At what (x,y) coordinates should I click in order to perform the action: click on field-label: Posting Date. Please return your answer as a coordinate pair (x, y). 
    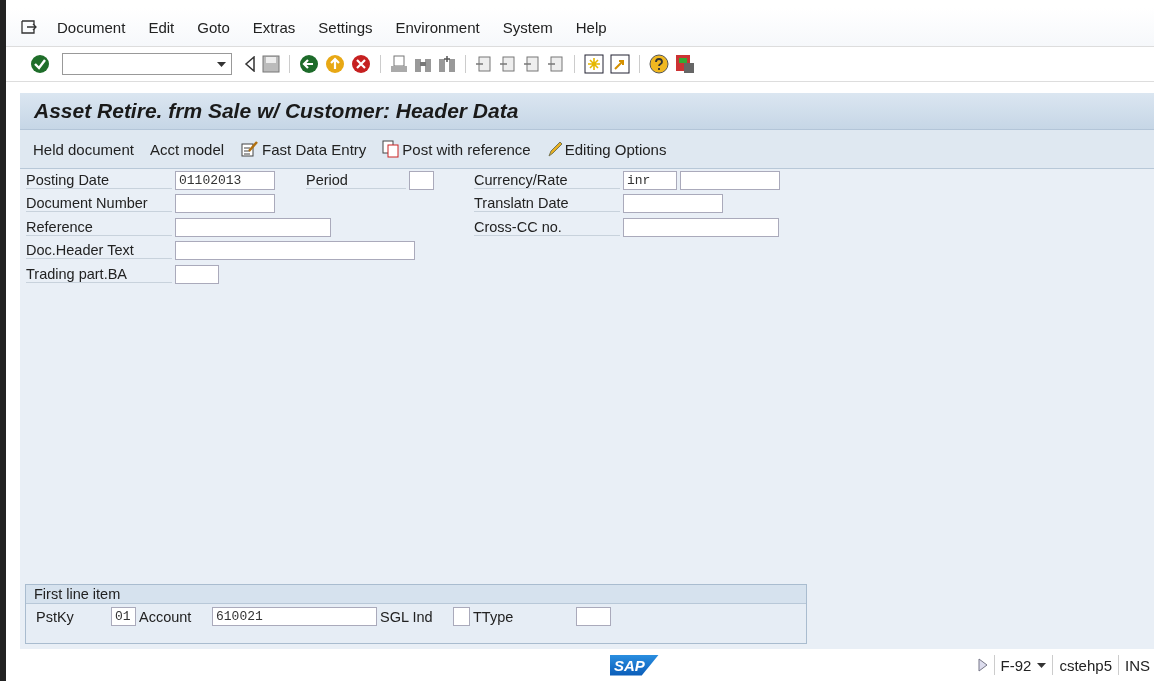
    Looking at the image, I should click on (99, 180).